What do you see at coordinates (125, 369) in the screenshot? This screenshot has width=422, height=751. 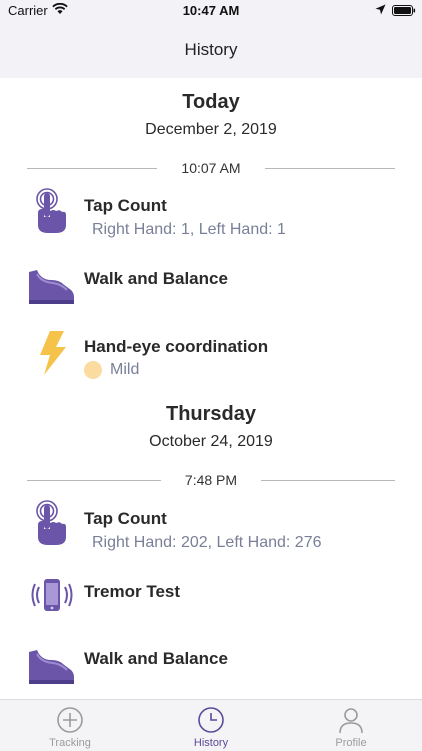 I see `severity-label: Mild` at bounding box center [125, 369].